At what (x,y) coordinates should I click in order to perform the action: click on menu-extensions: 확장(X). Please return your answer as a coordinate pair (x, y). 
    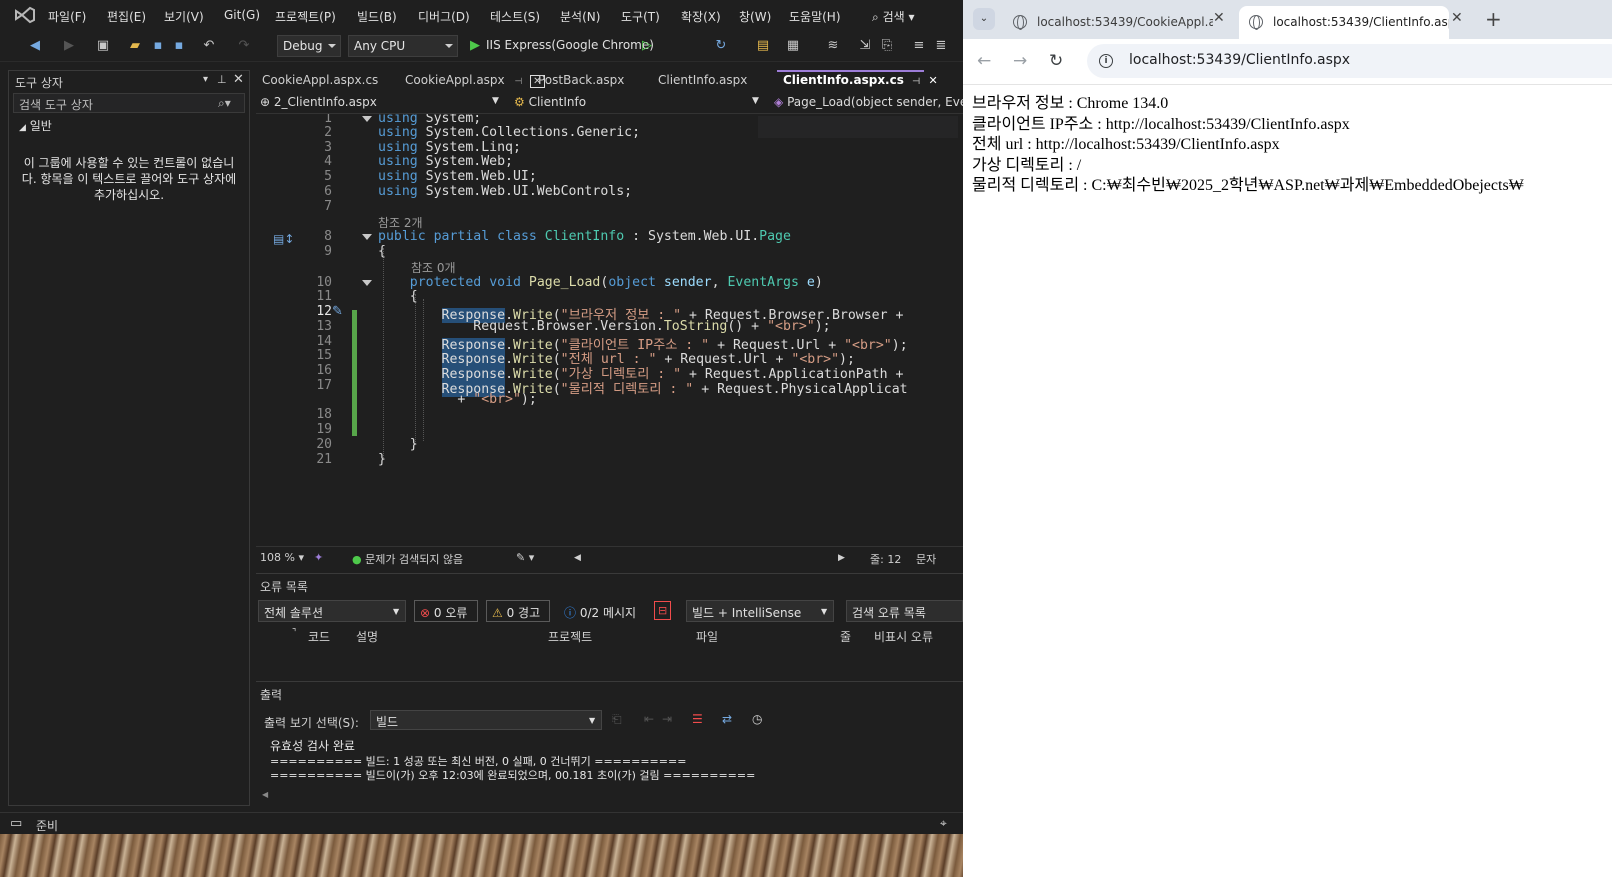
    Looking at the image, I should click on (701, 16).